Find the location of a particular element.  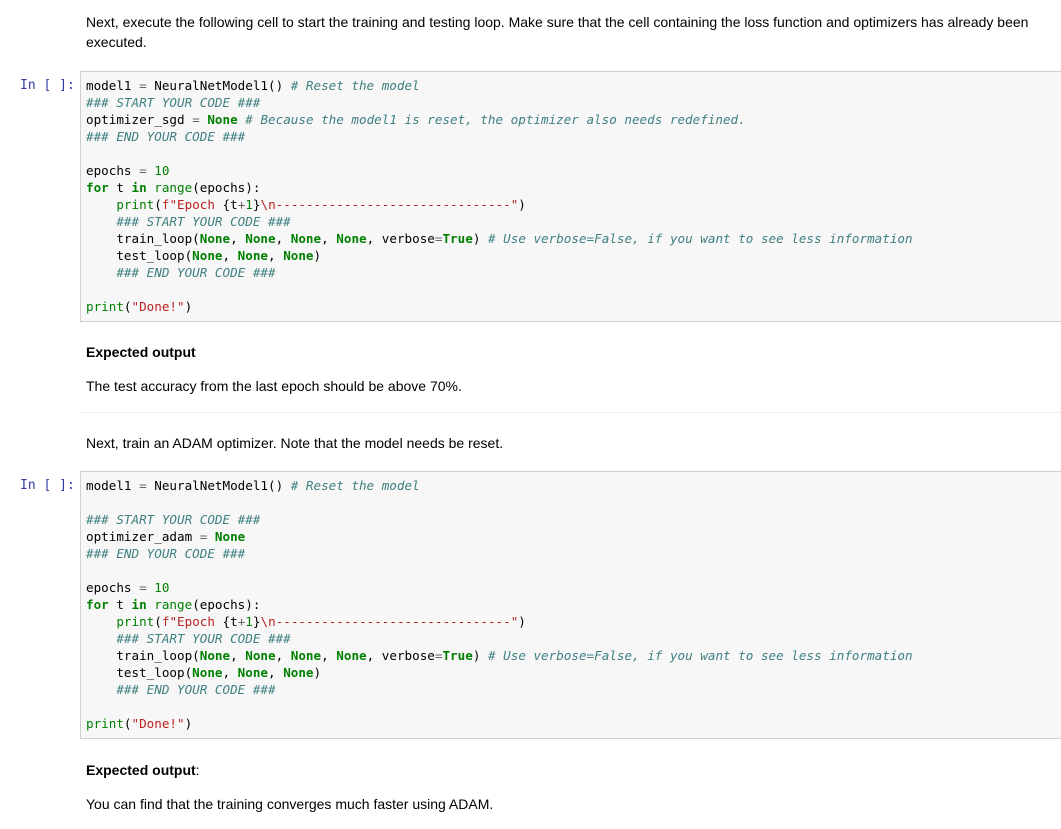

expected-output-heading-label: Expected output is located at coordinates (141, 770).